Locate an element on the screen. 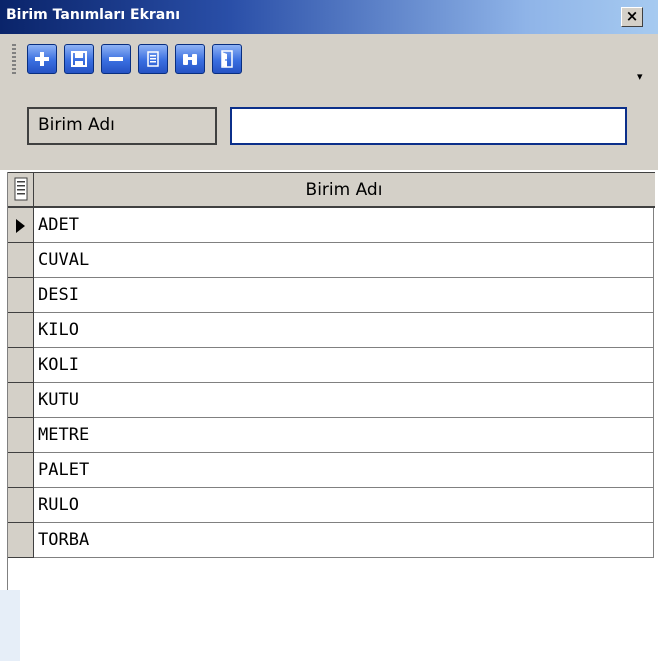 The image size is (658, 661). birim-adi-cell: RULO is located at coordinates (344, 505).